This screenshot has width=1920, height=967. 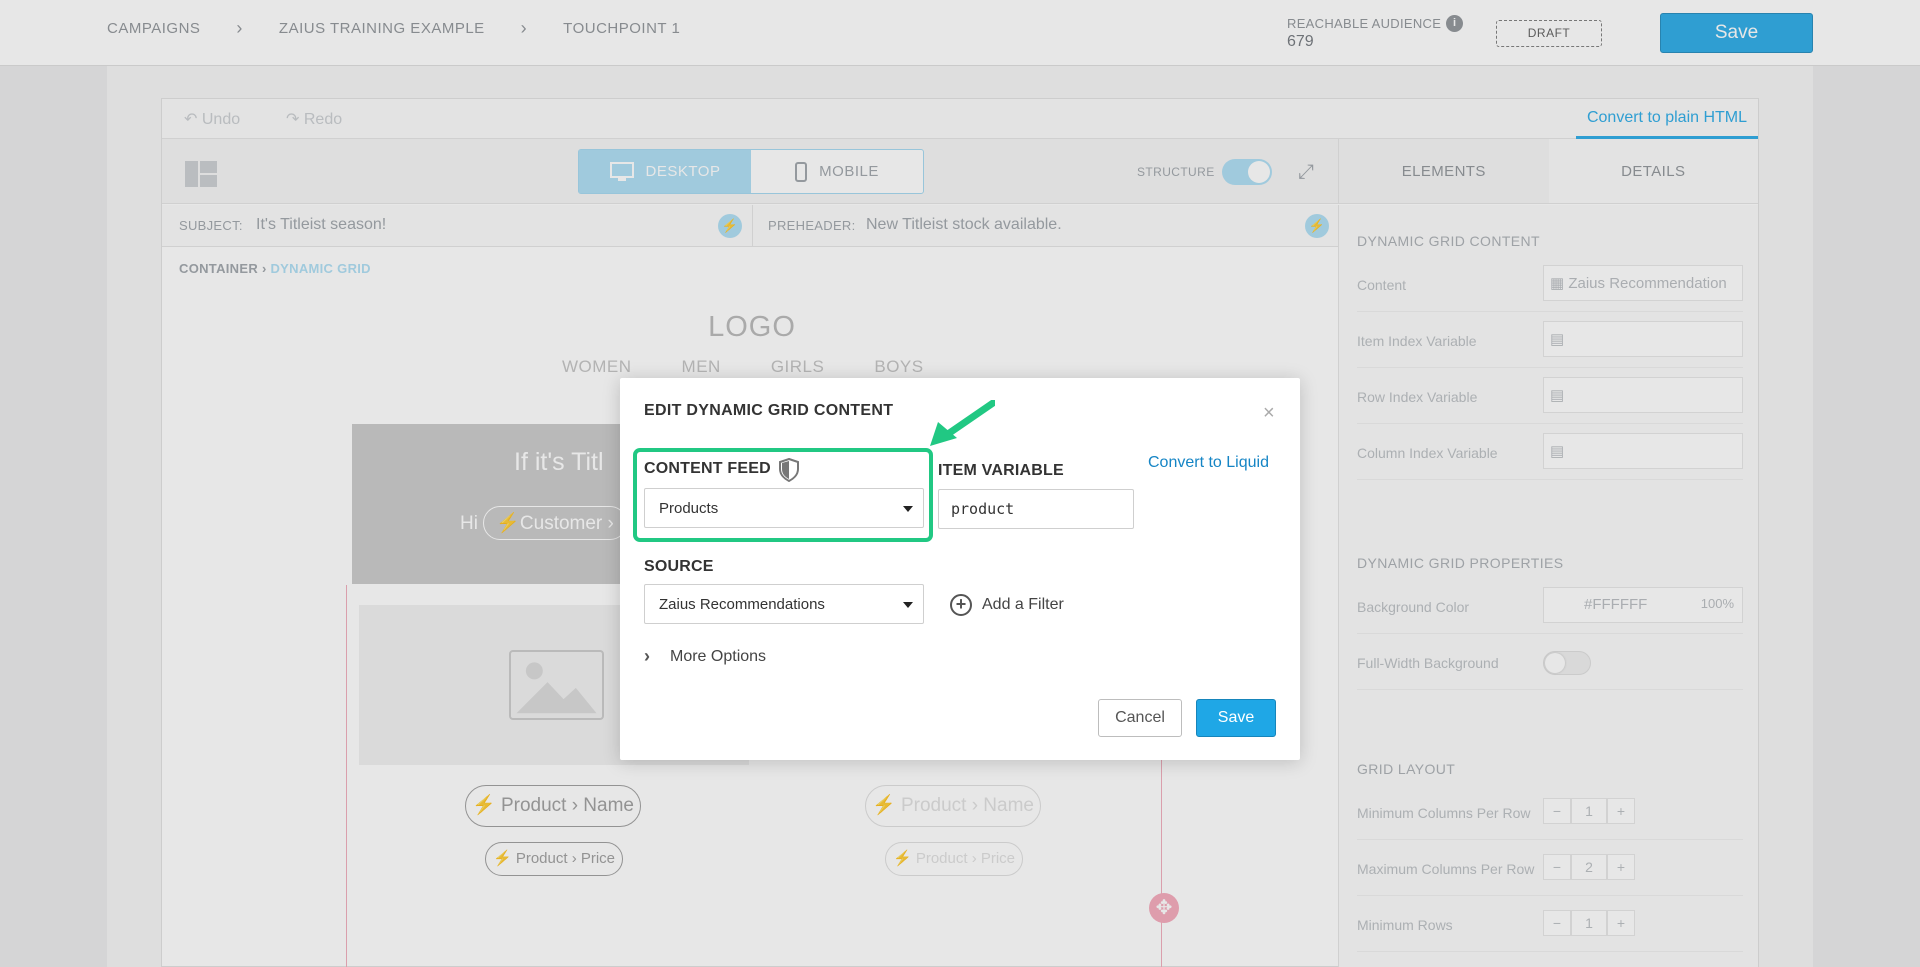 What do you see at coordinates (718, 656) in the screenshot?
I see `more-options-label: More Options` at bounding box center [718, 656].